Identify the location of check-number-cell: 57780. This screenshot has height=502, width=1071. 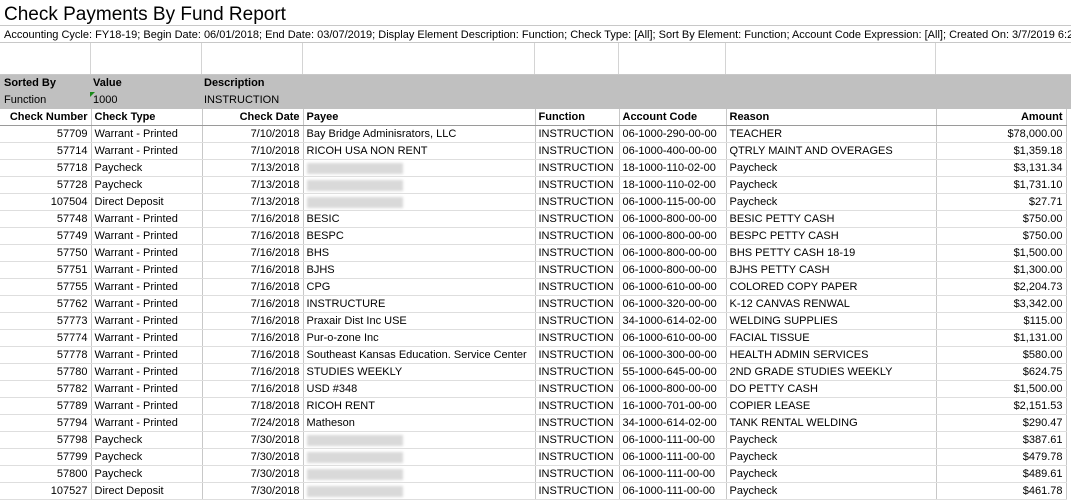
(46, 372).